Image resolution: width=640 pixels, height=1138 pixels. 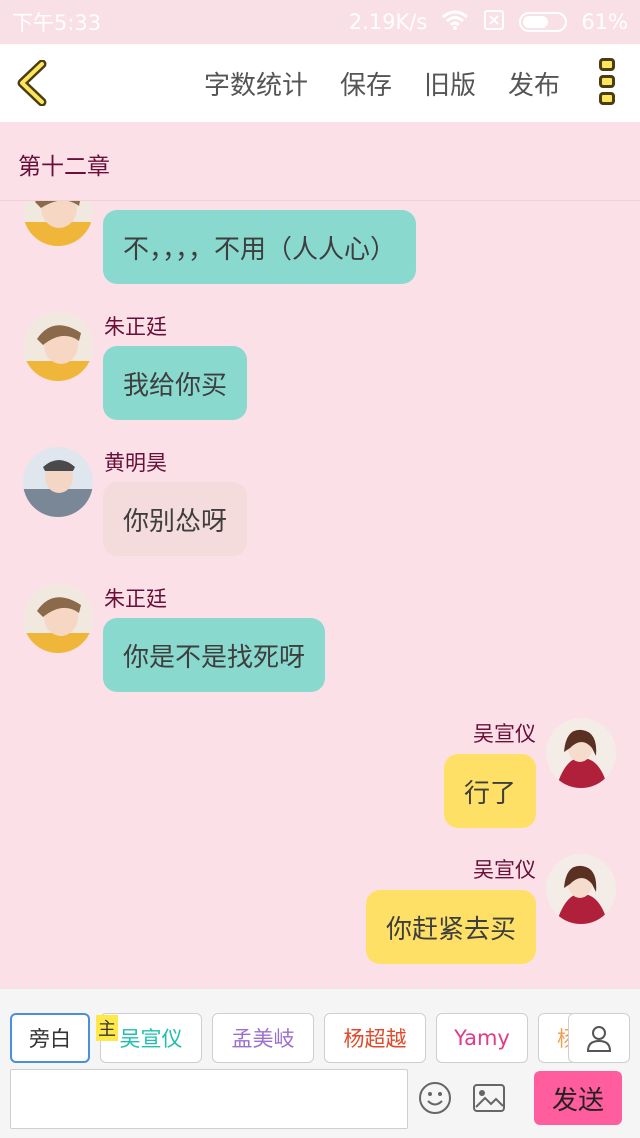 What do you see at coordinates (578, 1098) in the screenshot?
I see `send-button: 发送` at bounding box center [578, 1098].